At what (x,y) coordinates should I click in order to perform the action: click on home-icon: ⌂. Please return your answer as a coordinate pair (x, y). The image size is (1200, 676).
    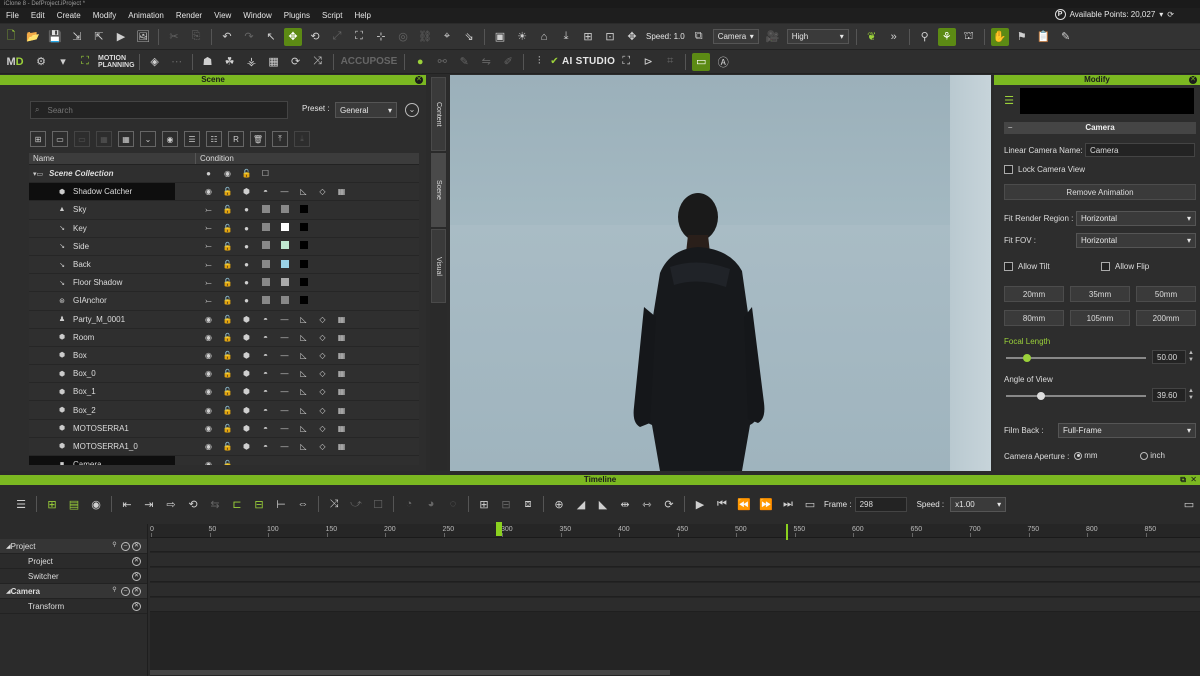
    Looking at the image, I should click on (544, 37).